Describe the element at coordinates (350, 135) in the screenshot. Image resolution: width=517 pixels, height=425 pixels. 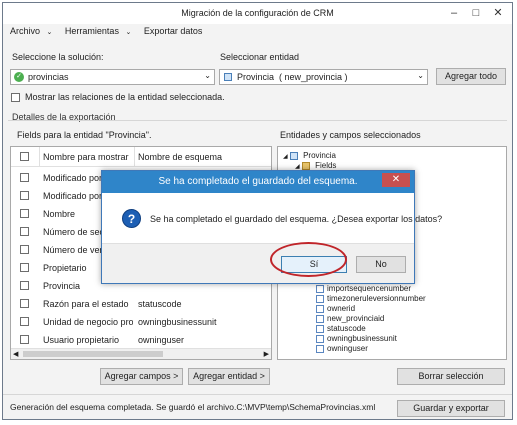
I see `selected-label: Entidades y campos seleccionados` at that location.